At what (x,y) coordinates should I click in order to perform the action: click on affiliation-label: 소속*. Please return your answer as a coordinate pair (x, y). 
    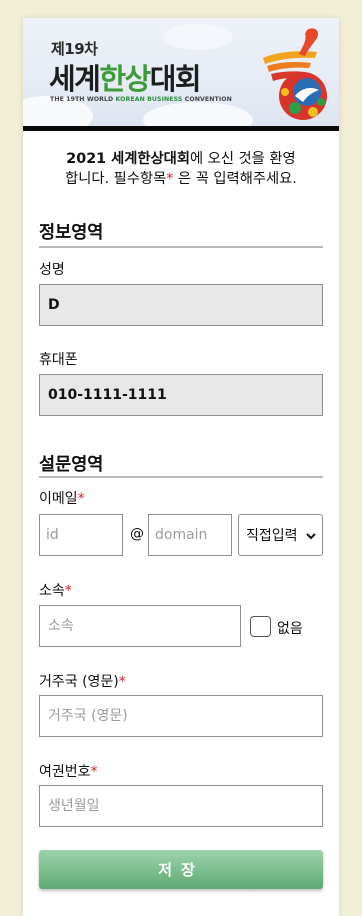
    Looking at the image, I should click on (55, 590).